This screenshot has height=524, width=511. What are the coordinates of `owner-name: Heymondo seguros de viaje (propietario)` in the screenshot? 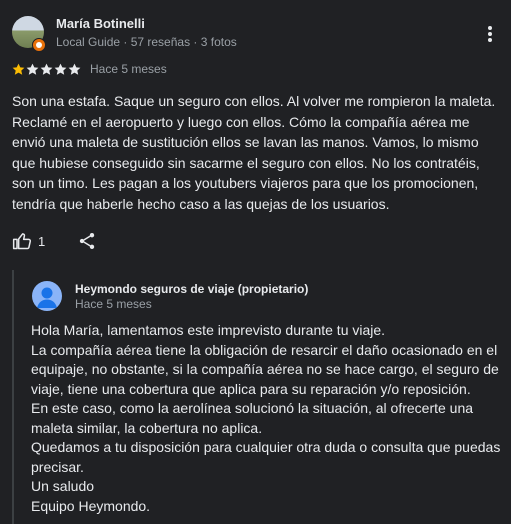 It's located at (192, 289).